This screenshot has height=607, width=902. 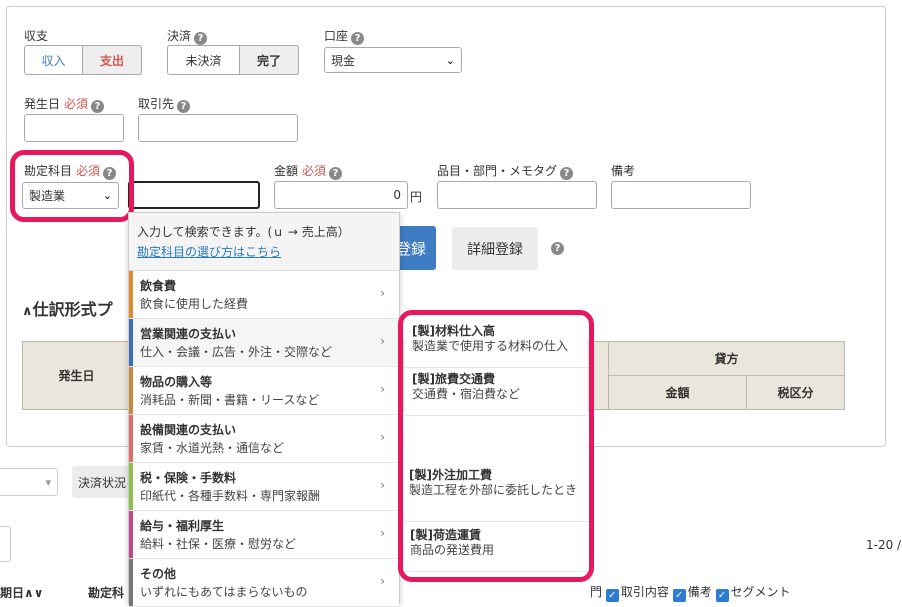 I want to click on category-item: 飲食費飲食に使用した経費 ›, so click(x=264, y=295).